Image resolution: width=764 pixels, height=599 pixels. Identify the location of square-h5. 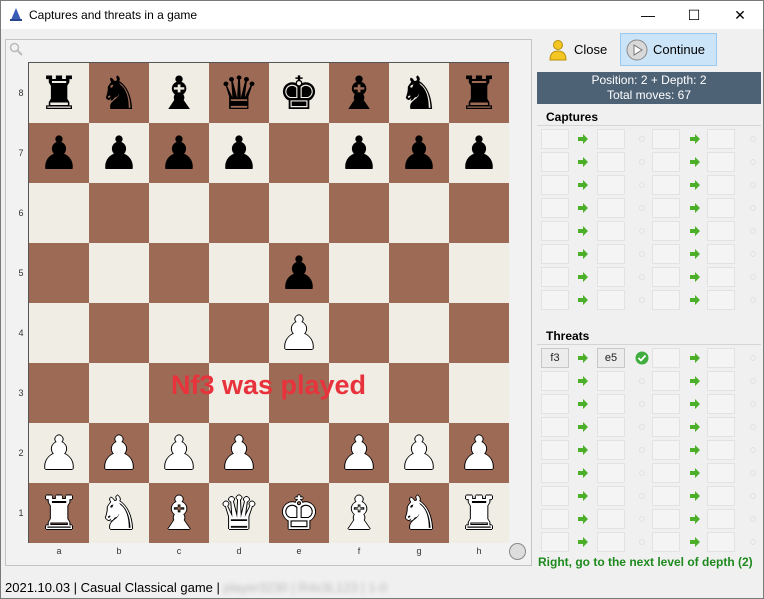
(479, 273).